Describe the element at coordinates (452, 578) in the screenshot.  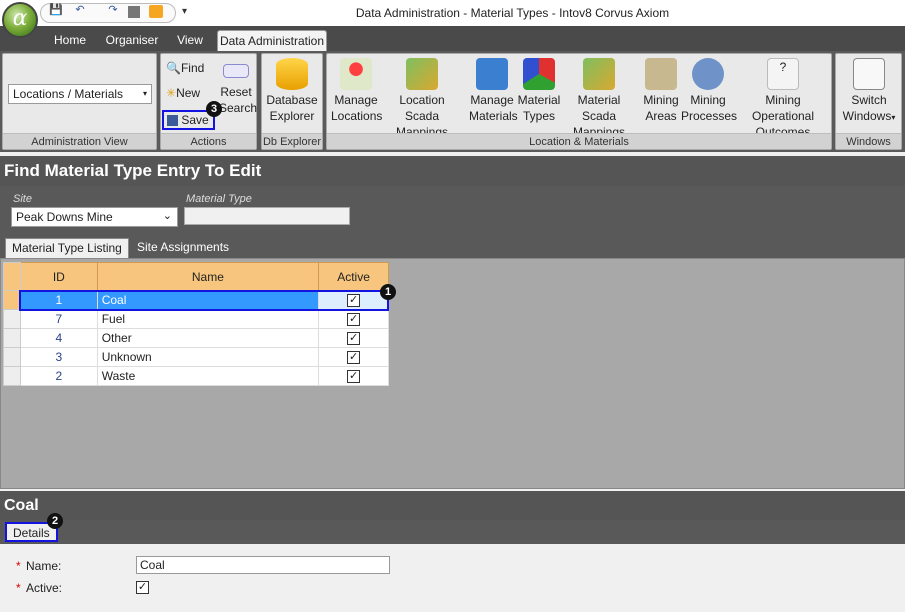
I see `detail-body` at that location.